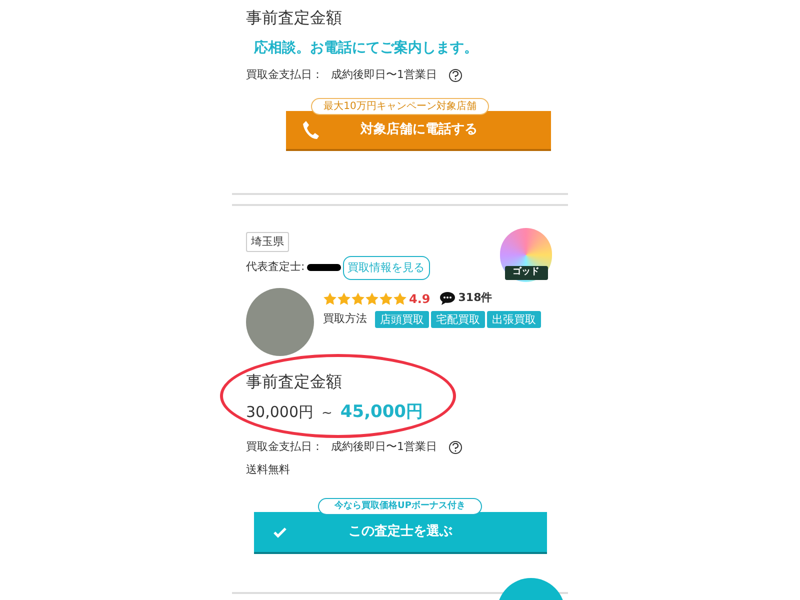  What do you see at coordinates (526, 273) in the screenshot?
I see `rank-label: ゴッド` at bounding box center [526, 273].